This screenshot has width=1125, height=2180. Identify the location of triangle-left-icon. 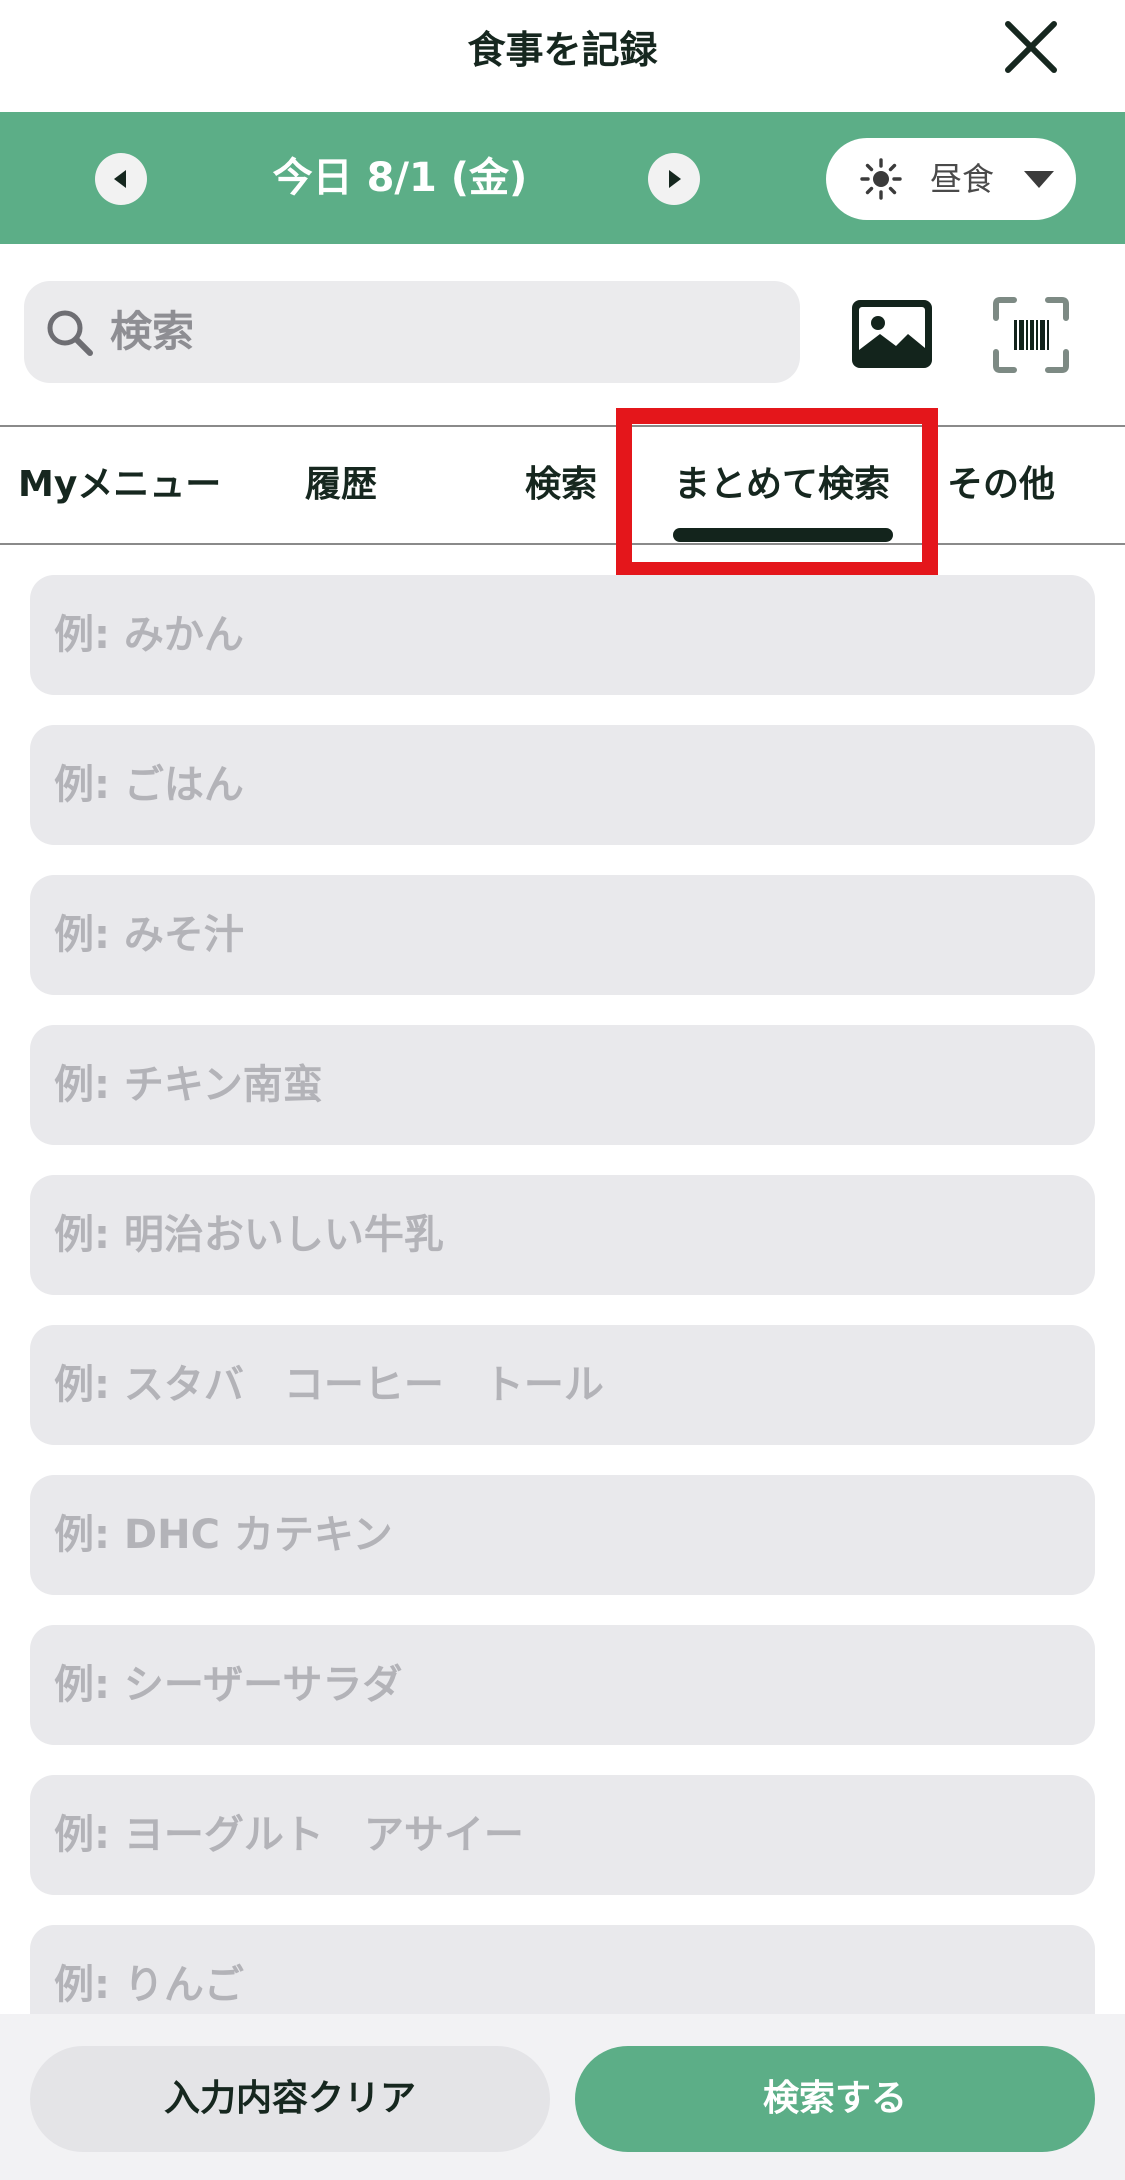
(120, 179).